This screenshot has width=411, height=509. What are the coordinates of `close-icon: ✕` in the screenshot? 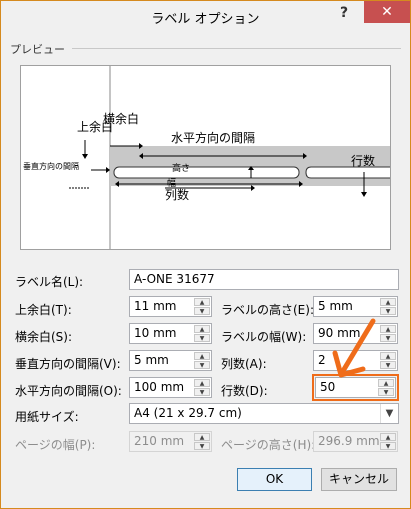 It's located at (387, 12).